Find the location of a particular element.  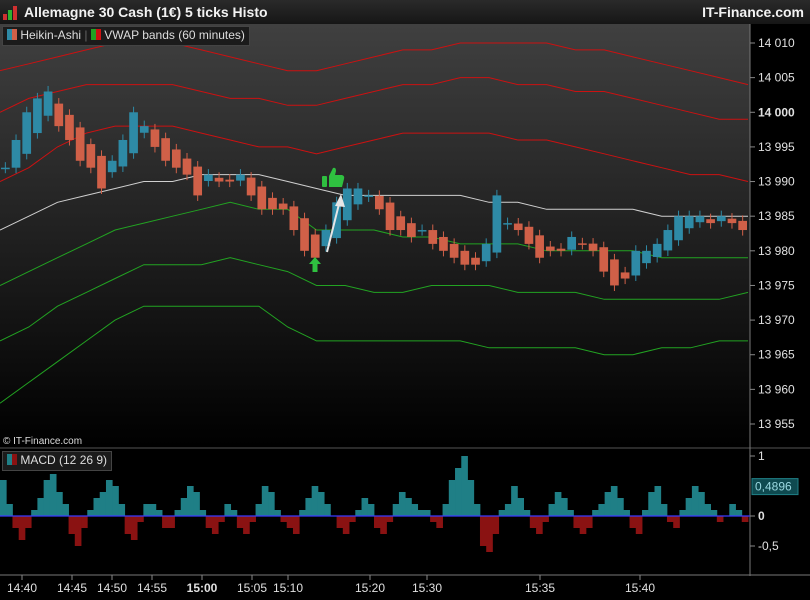

price-tick-label: 14 000 is located at coordinates (776, 112).